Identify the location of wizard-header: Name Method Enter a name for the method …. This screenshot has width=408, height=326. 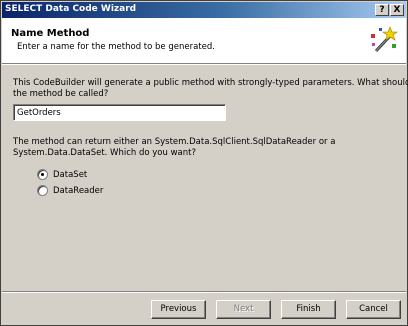
(204, 41).